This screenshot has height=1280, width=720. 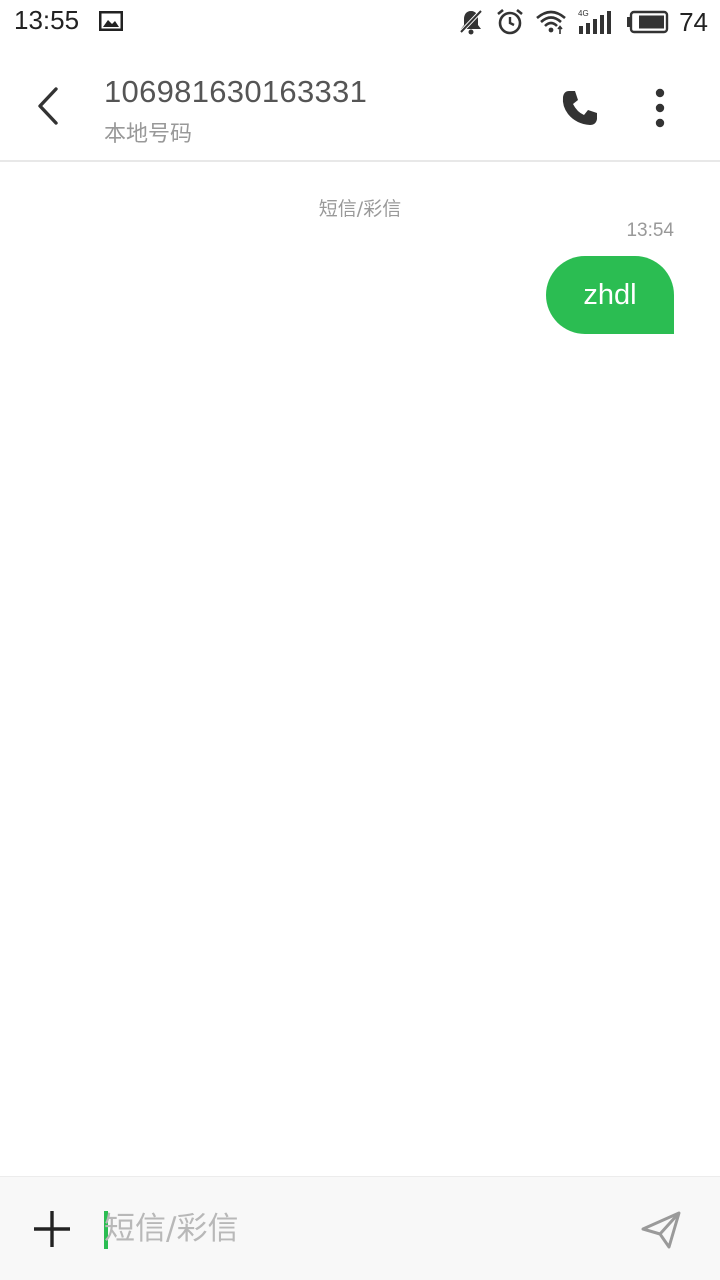 I want to click on more-vertical-icon, so click(x=660, y=108).